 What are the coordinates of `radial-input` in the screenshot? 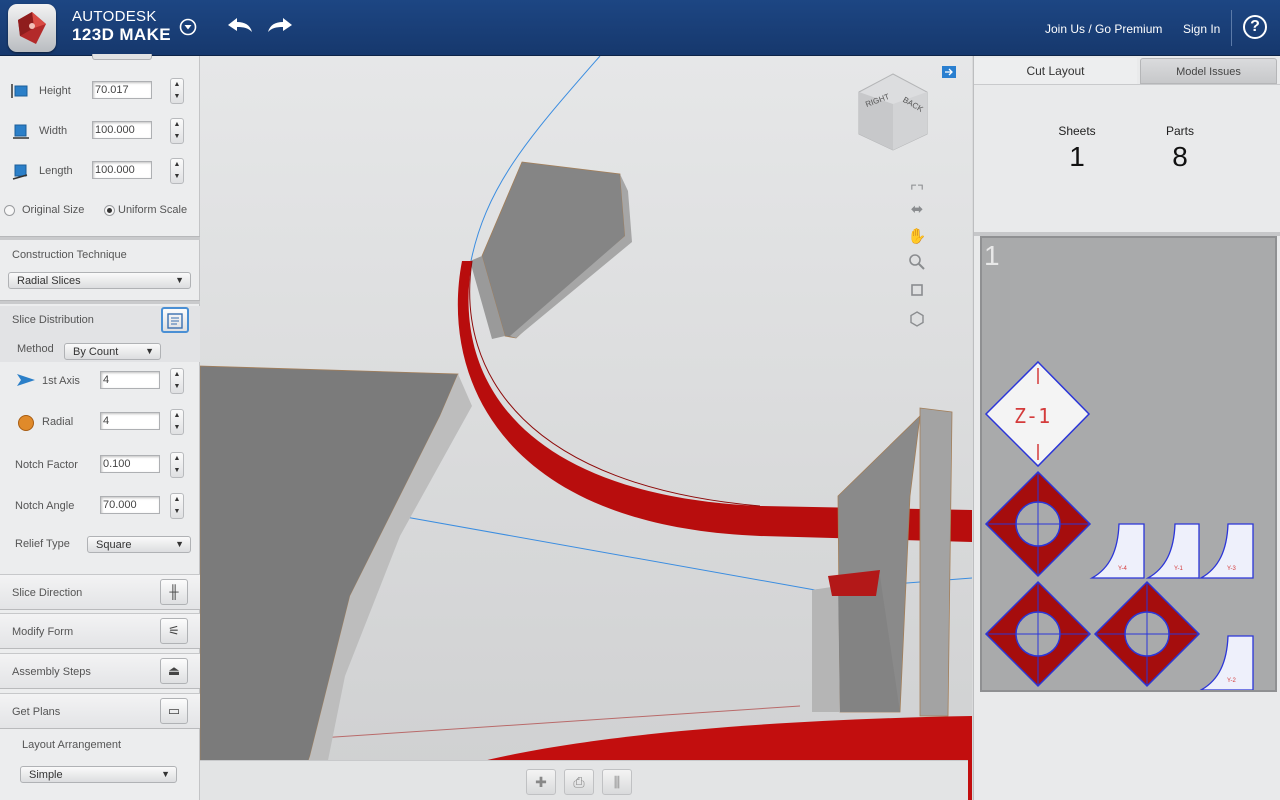 It's located at (130, 421).